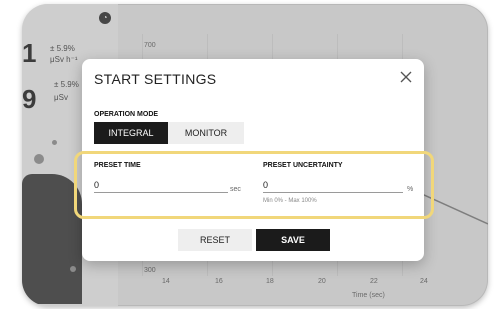  Describe the element at coordinates (293, 240) in the screenshot. I see `save-button: SAVE` at that location.